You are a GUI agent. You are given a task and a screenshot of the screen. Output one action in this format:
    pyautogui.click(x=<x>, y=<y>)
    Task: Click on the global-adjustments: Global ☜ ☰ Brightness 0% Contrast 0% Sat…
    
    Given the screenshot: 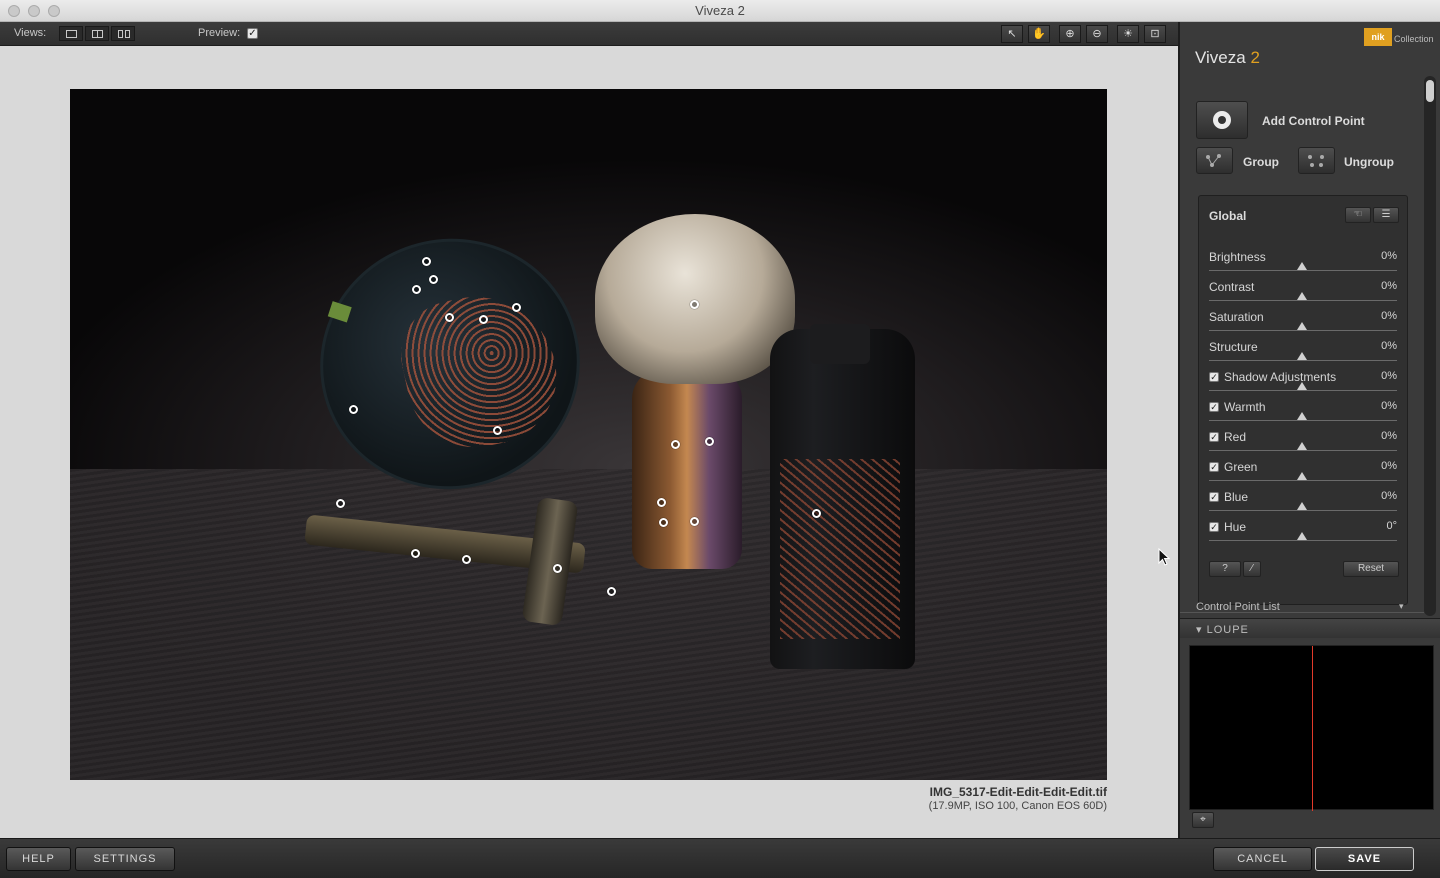 What is the action you would take?
    pyautogui.click(x=1303, y=400)
    